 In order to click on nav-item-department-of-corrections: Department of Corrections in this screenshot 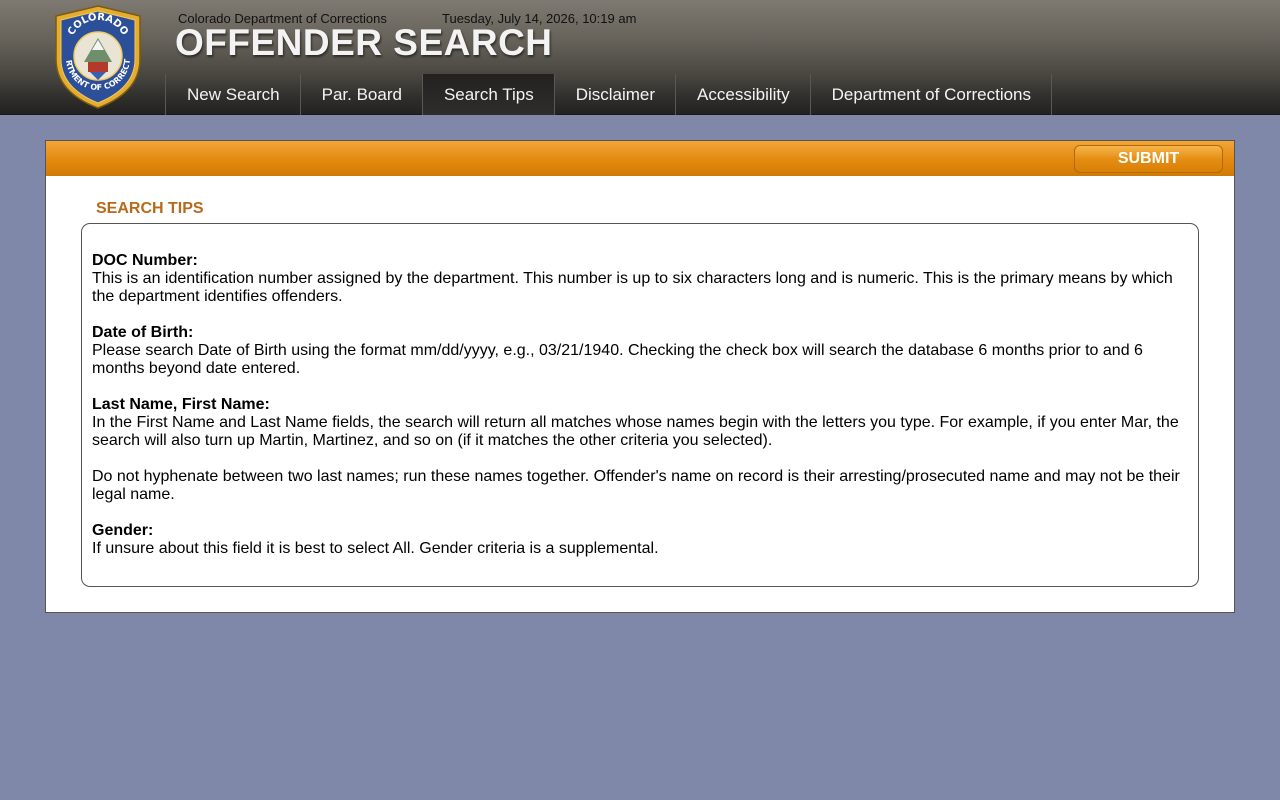, I will do `click(932, 94)`.